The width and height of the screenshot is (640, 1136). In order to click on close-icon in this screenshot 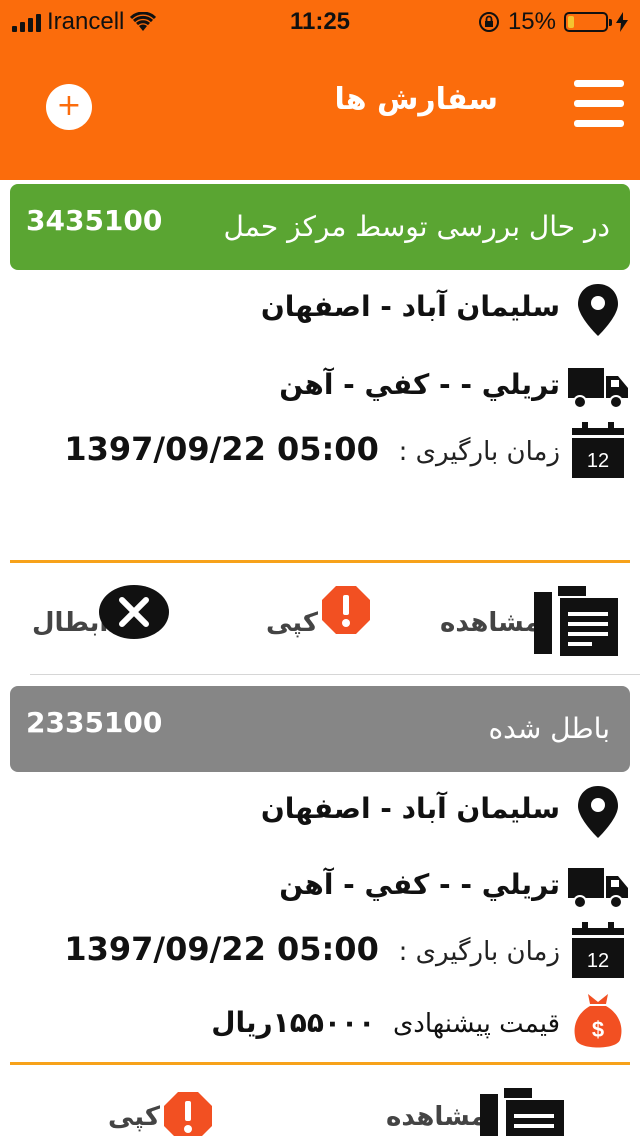, I will do `click(134, 612)`.